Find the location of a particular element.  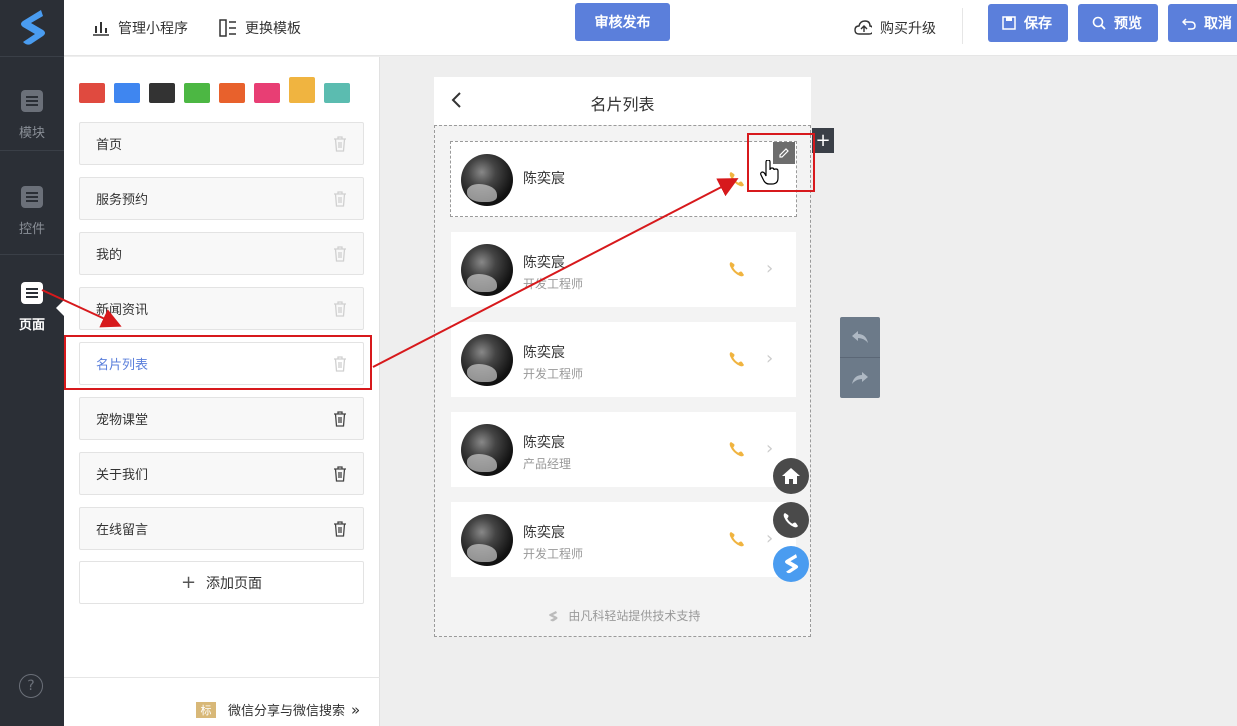

preview-label: 预览 is located at coordinates (1128, 24).